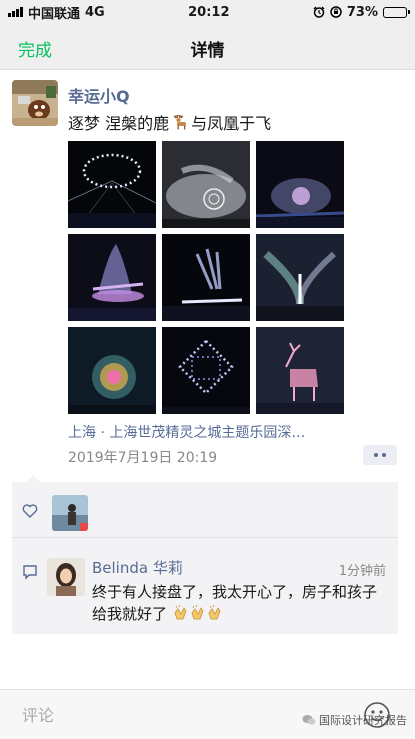 Image resolution: width=415 pixels, height=739 pixels. What do you see at coordinates (235, 603) in the screenshot?
I see `comment-body: 终于有人接盘了，我太开心了，房子和孩子给我就好了` at bounding box center [235, 603].